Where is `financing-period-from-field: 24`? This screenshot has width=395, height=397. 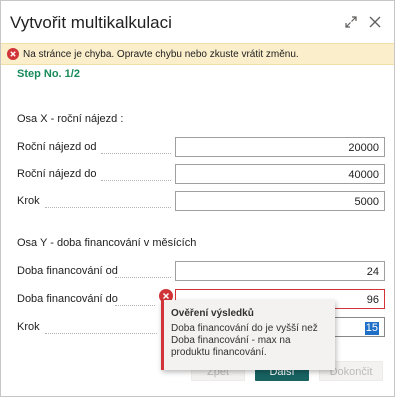
financing-period-from-field: 24 is located at coordinates (280, 271).